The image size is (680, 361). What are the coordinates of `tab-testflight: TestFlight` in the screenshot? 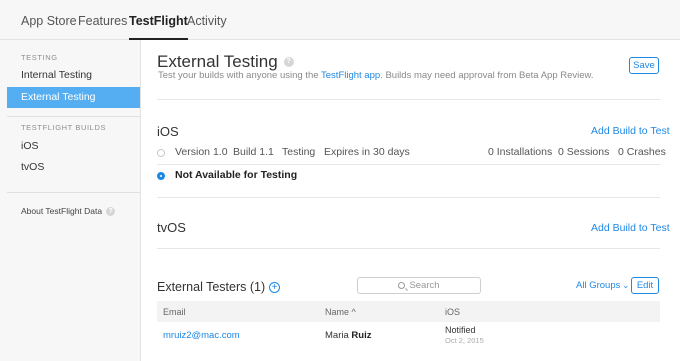 It's located at (158, 20).